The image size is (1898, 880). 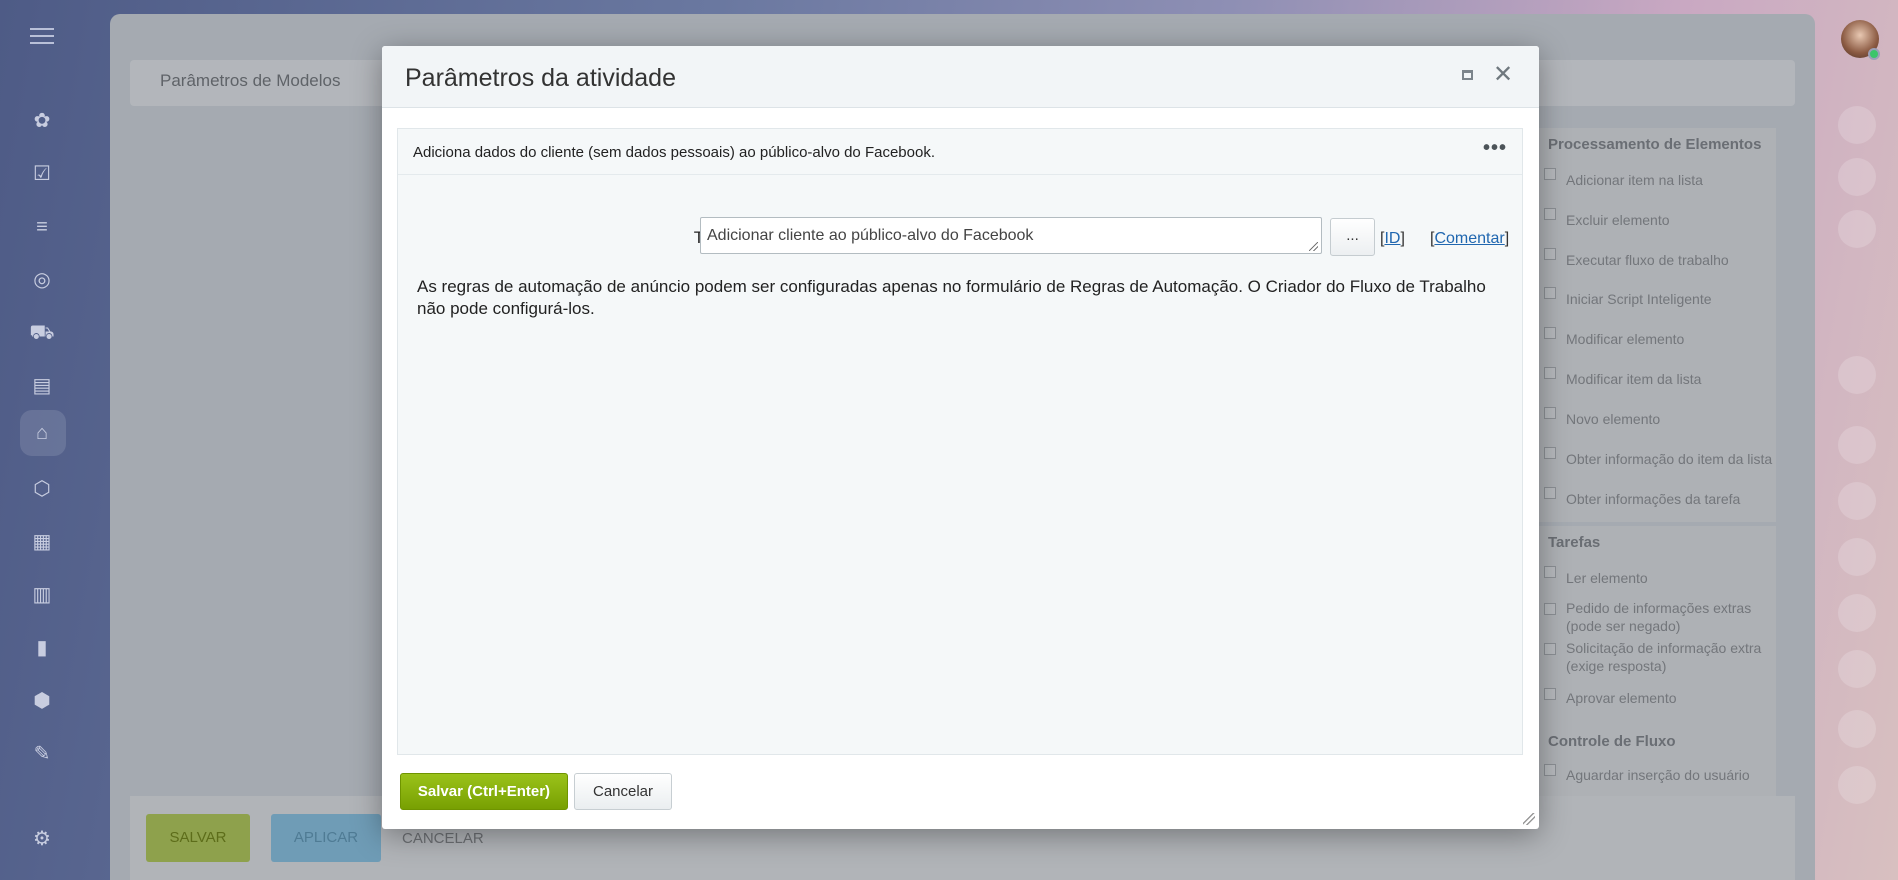 I want to click on palette-item: Modificar elemento, so click(x=1671, y=339).